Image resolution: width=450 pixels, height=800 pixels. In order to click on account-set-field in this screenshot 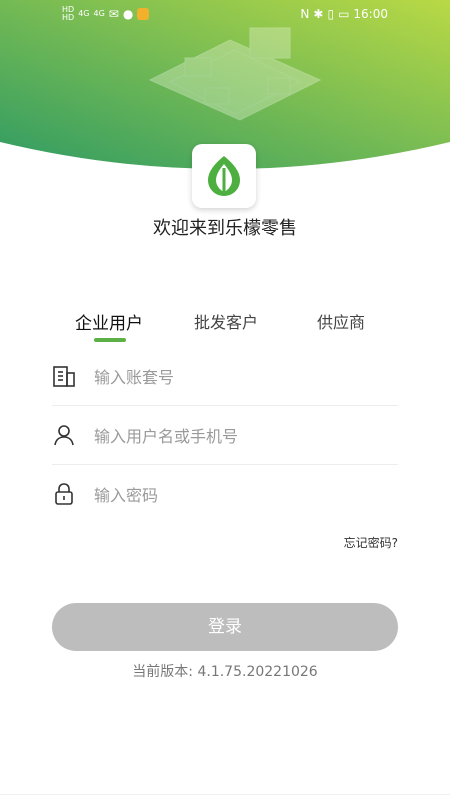, I will do `click(225, 376)`.